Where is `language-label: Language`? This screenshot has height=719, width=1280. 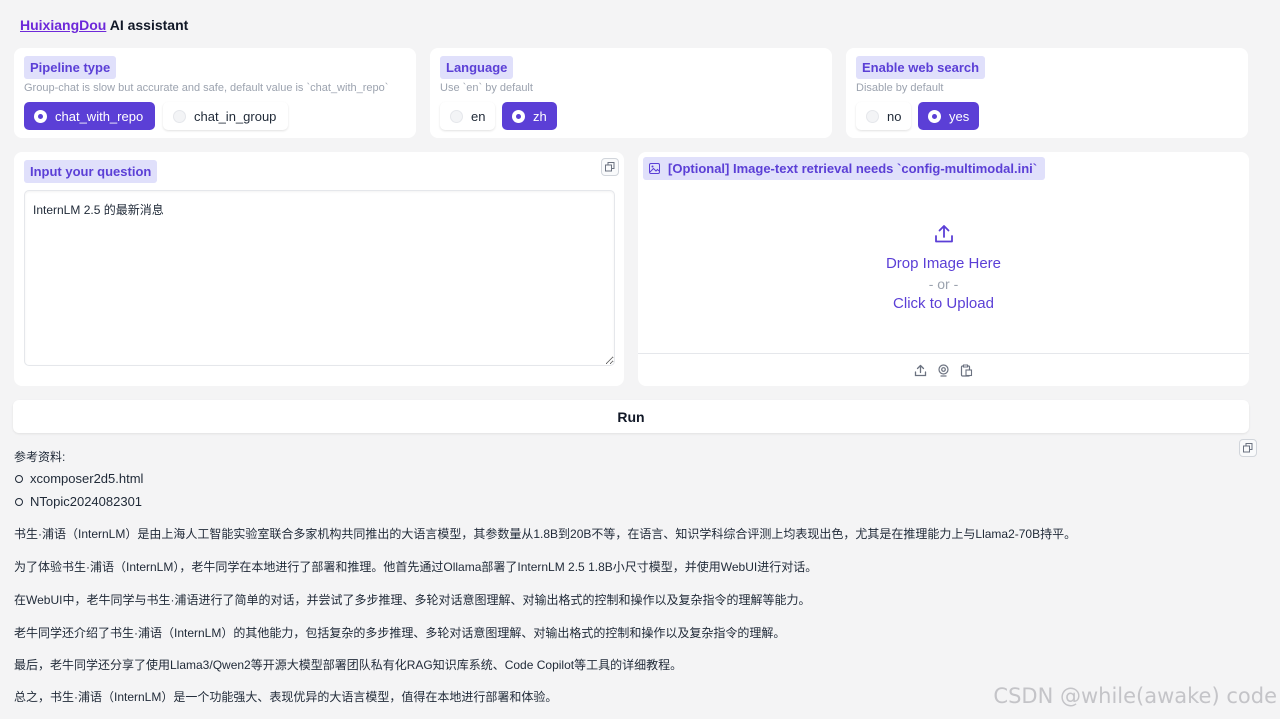 language-label: Language is located at coordinates (477, 67).